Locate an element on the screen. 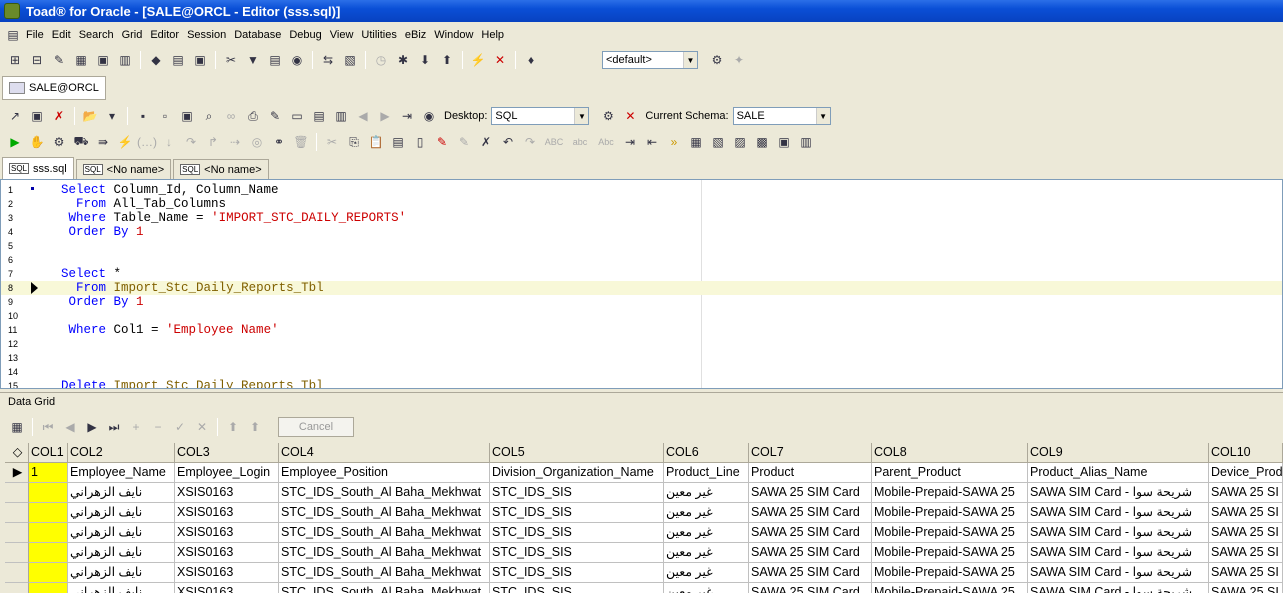  help-pin-icon: ♦ is located at coordinates (531, 60).